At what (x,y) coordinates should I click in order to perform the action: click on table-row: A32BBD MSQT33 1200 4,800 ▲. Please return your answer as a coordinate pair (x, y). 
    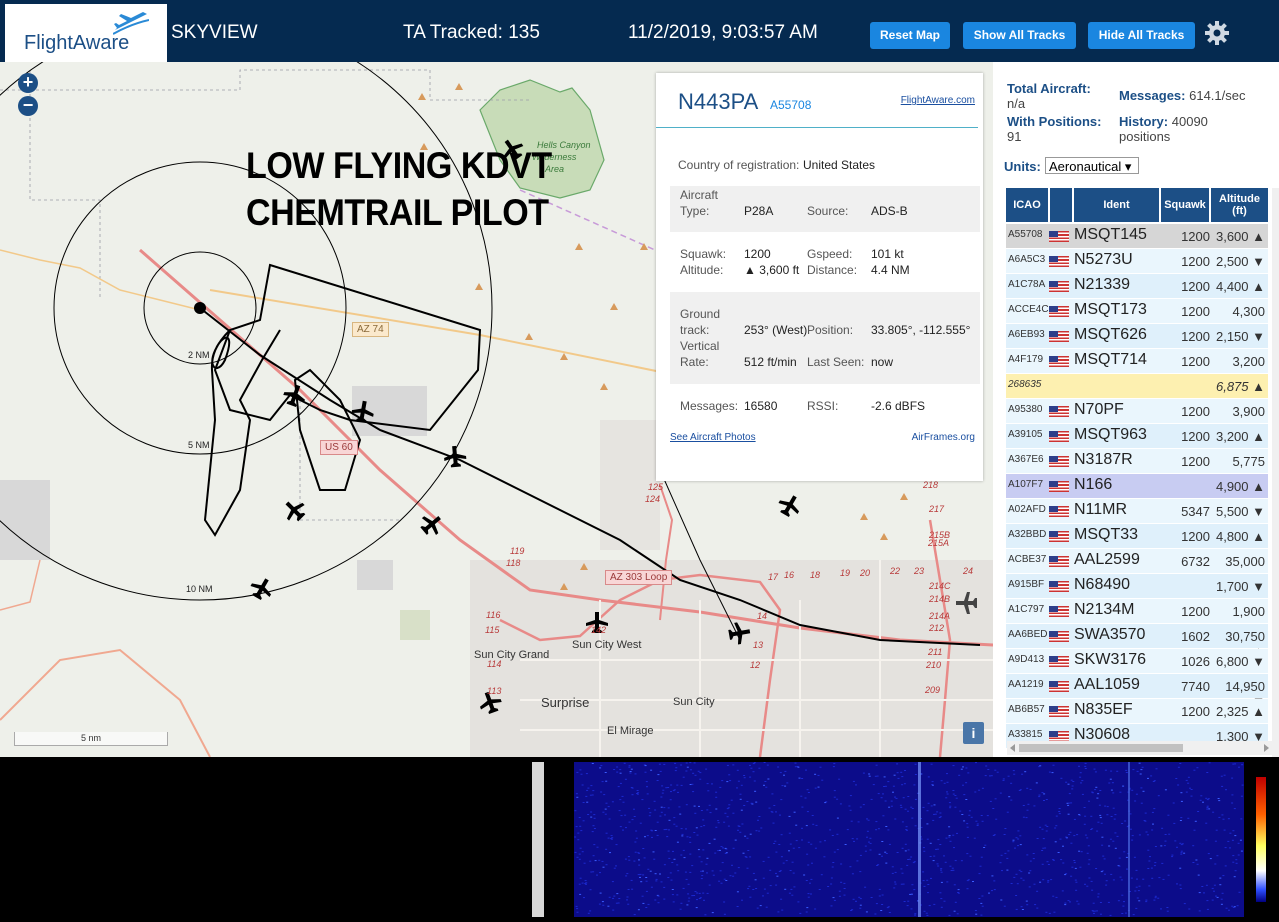
    Looking at the image, I should click on (1137, 536).